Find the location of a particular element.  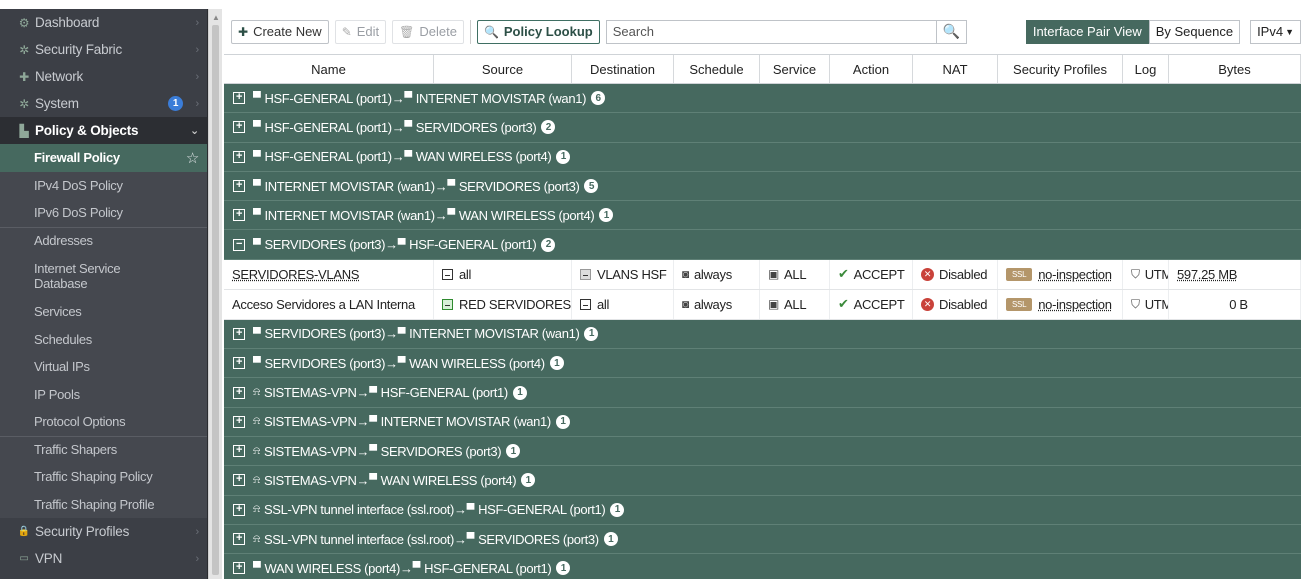

sidebar-item-ipv6-dos-policy: IPv6 DoS Policy is located at coordinates (103, 213).